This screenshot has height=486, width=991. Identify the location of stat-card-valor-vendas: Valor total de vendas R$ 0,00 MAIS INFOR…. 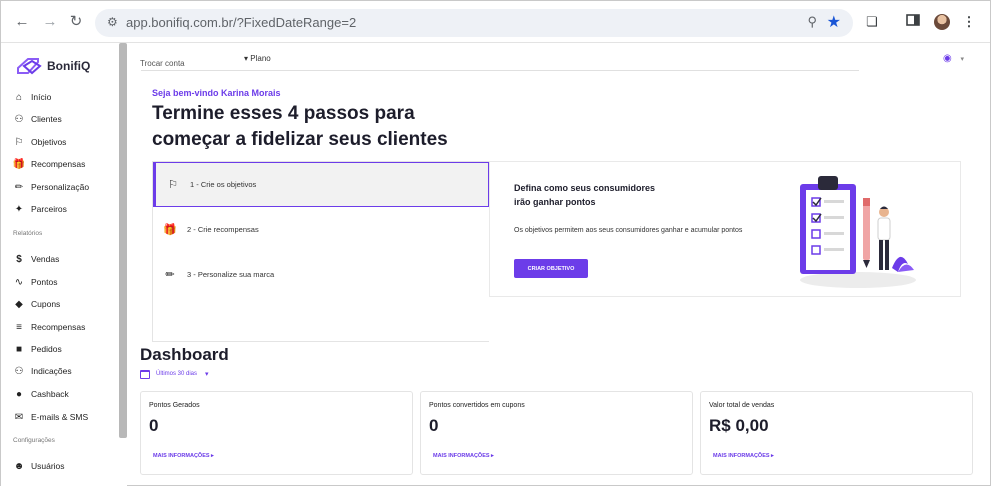
(836, 433).